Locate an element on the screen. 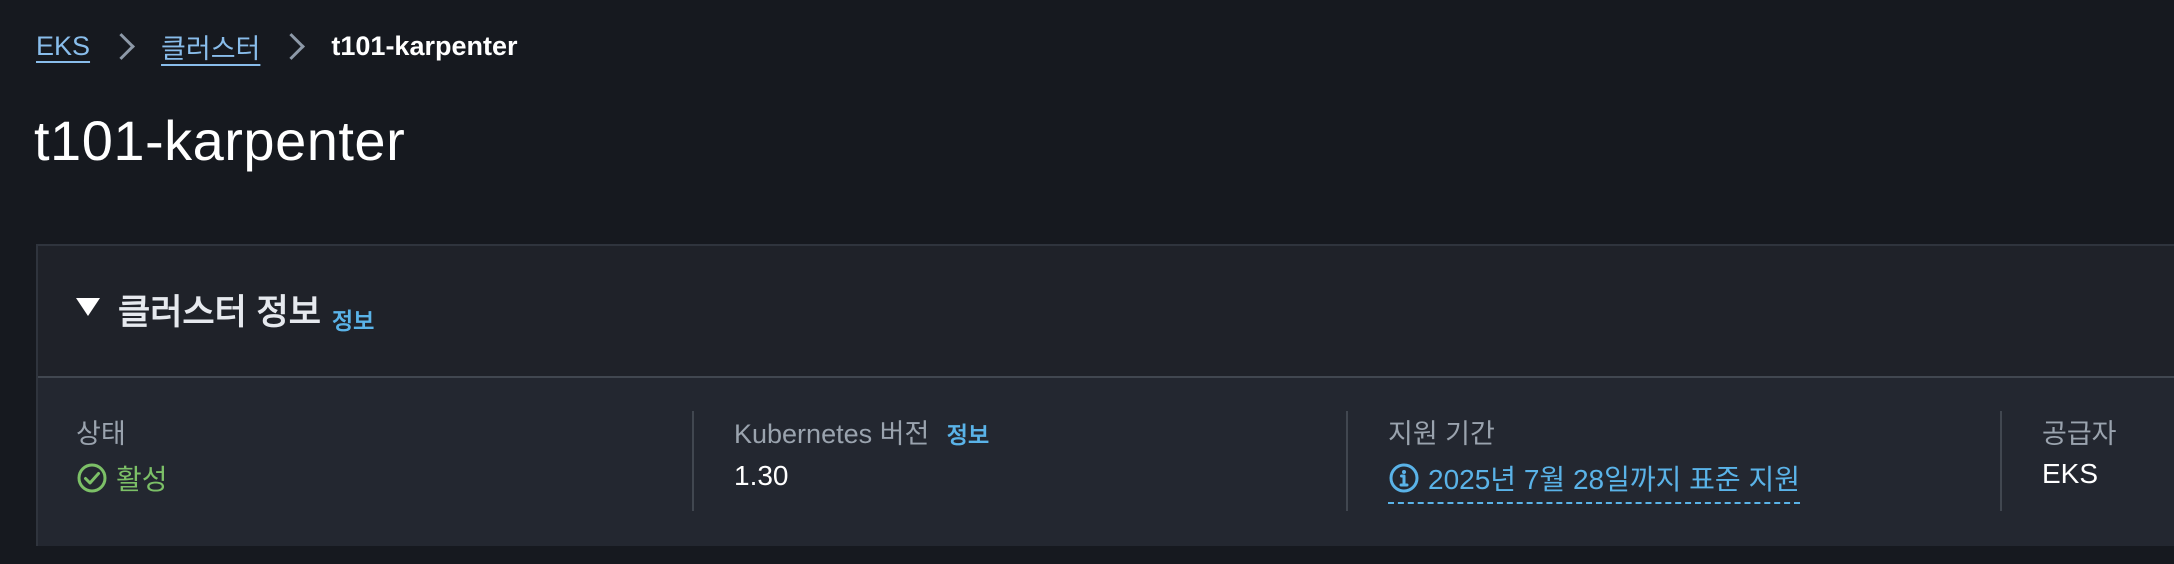  support-period-label: 지원 기간 is located at coordinates (1441, 434).